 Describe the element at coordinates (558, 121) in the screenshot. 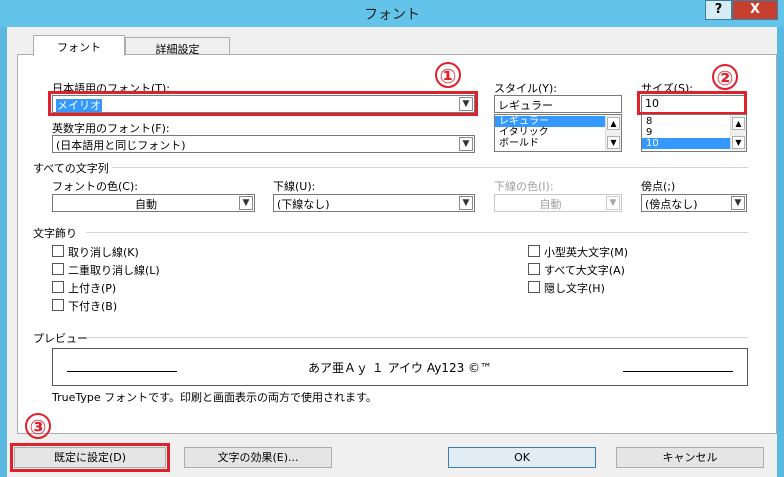

I see `style-option: レギュラー` at that location.